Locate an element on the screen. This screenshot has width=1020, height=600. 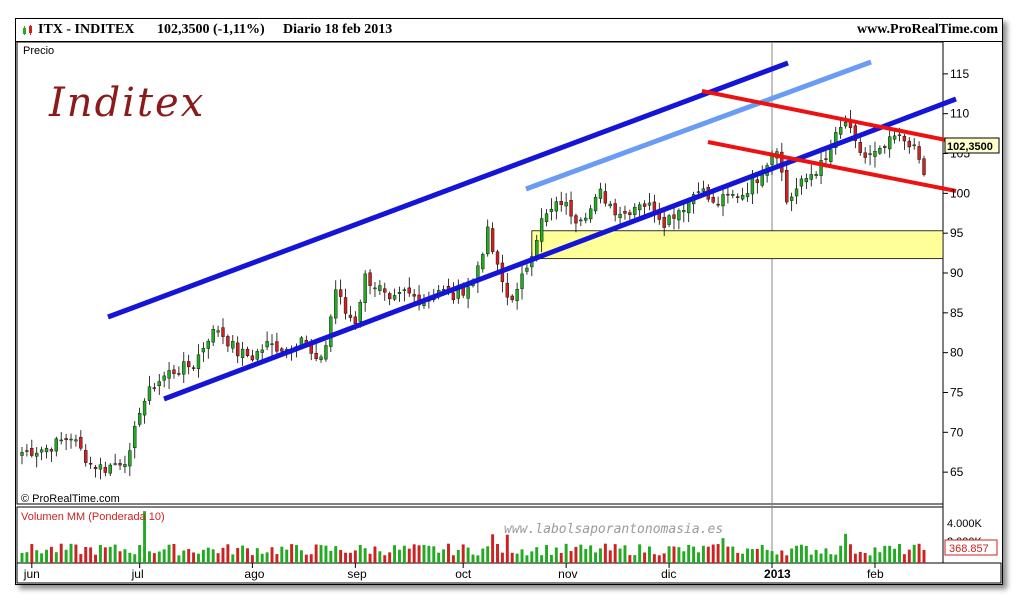
x-tick-label: oct is located at coordinates (463, 574).